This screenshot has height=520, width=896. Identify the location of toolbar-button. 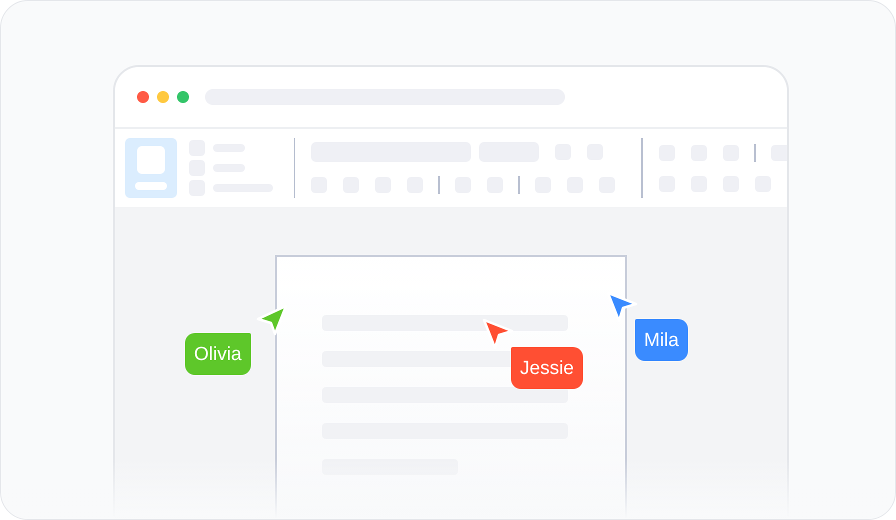
(779, 153).